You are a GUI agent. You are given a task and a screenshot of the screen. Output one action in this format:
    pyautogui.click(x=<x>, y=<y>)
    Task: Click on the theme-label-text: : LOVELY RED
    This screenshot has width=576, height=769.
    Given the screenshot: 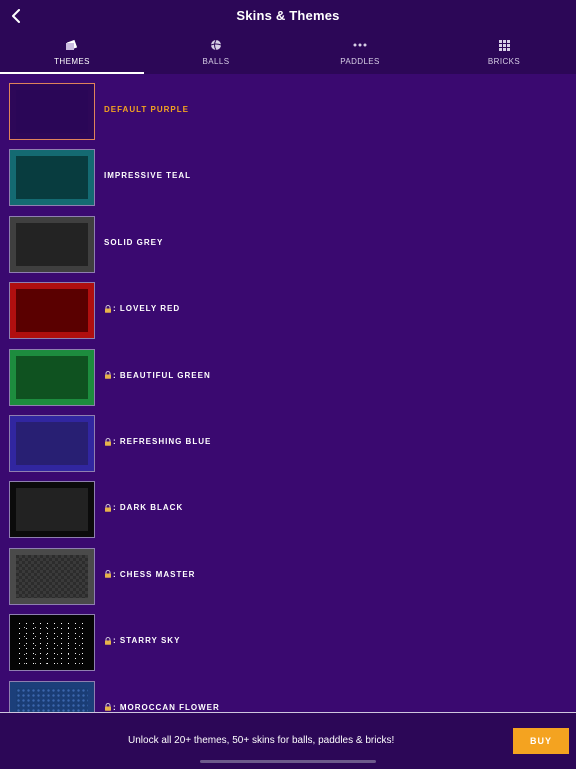 What is the action you would take?
    pyautogui.click(x=147, y=309)
    